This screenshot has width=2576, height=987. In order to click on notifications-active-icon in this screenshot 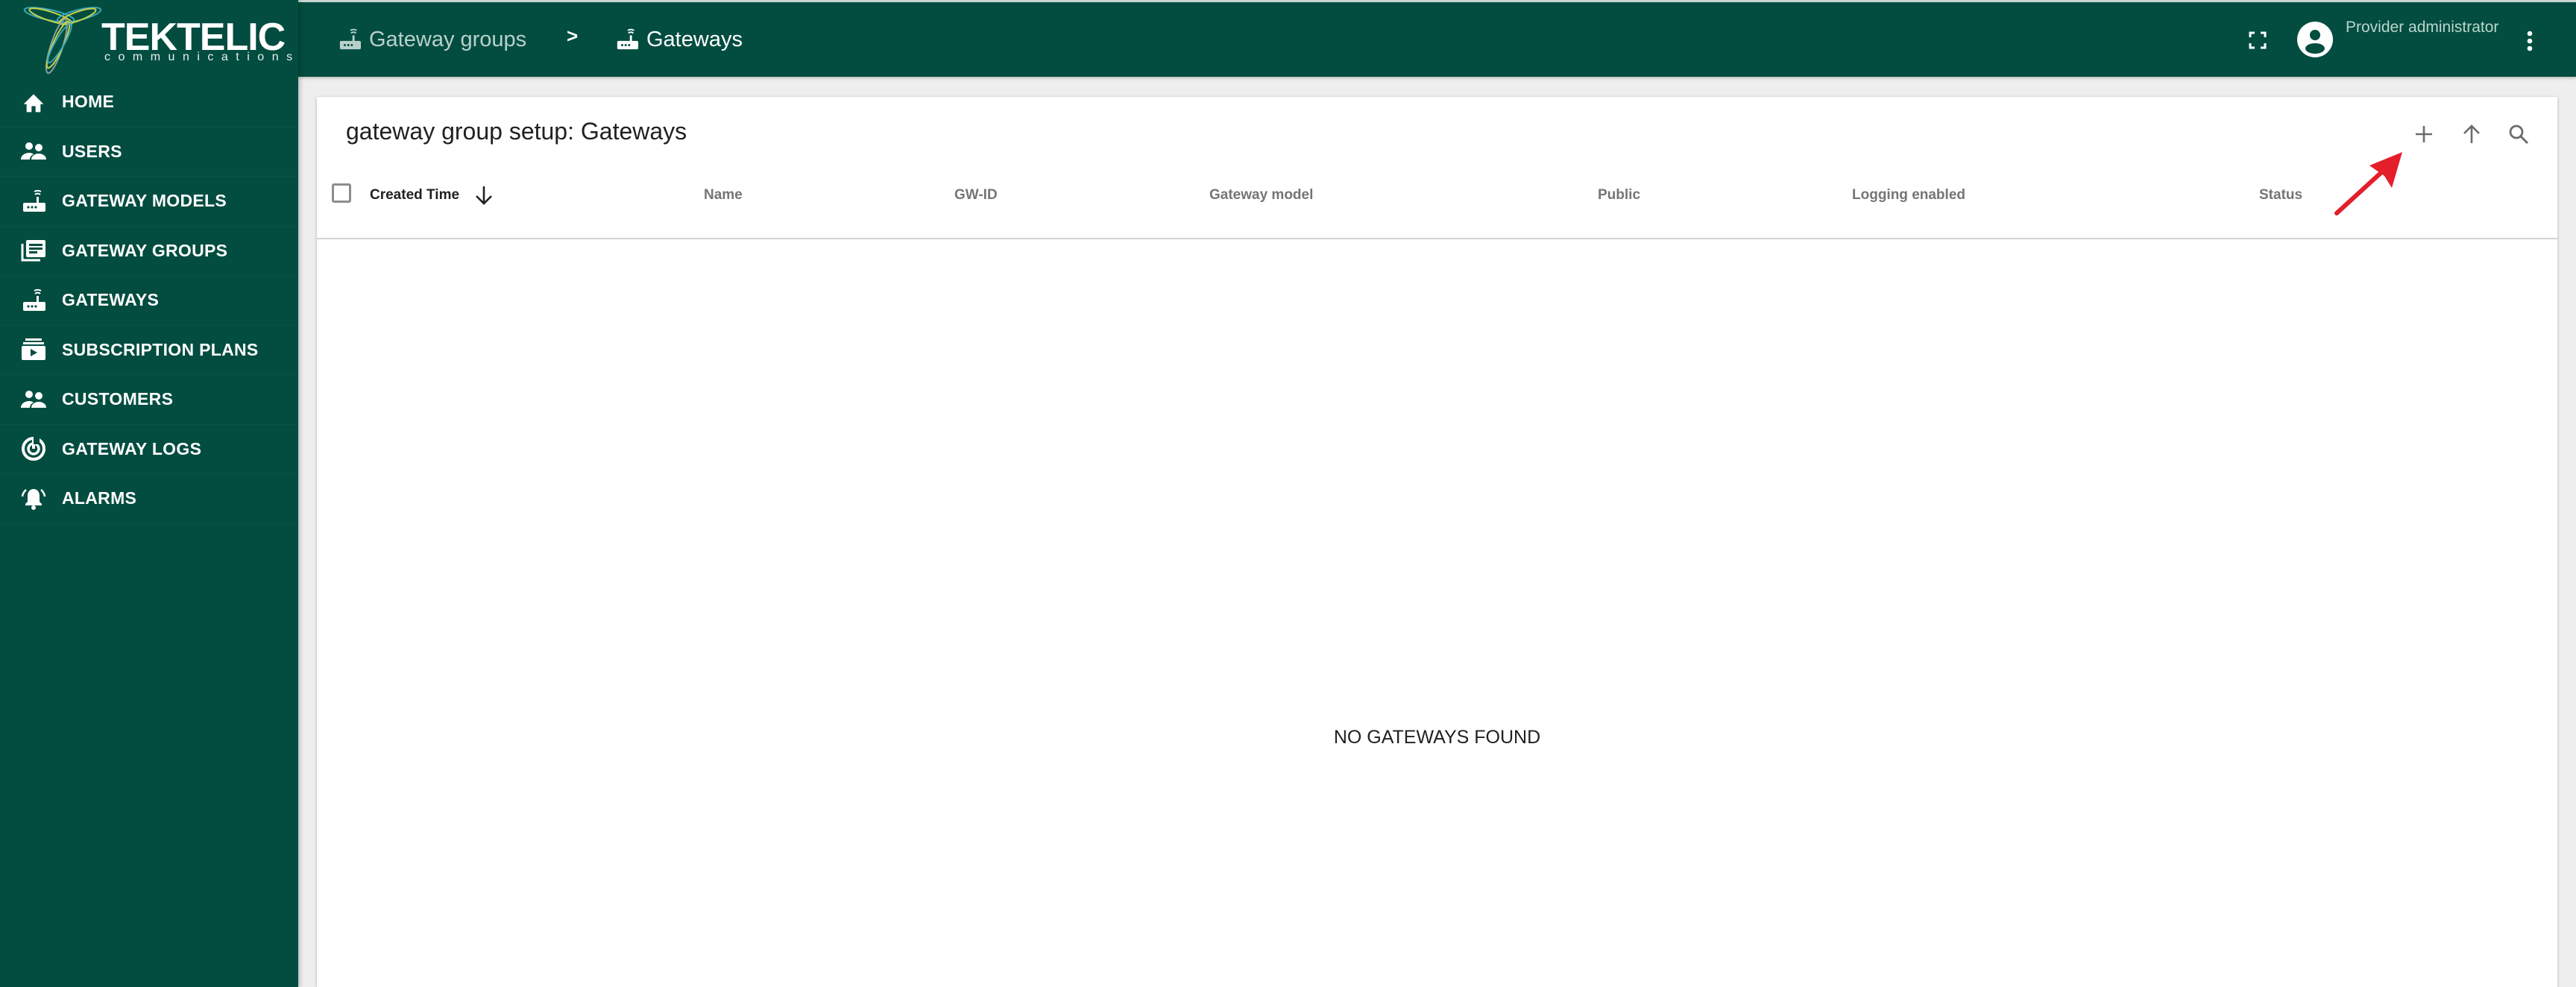, I will do `click(33, 498)`.